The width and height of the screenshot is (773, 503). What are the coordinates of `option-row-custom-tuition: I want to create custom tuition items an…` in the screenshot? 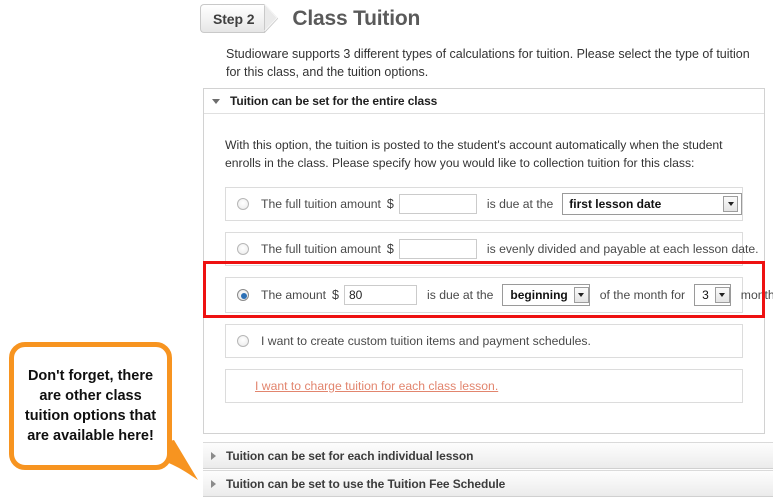 It's located at (484, 341).